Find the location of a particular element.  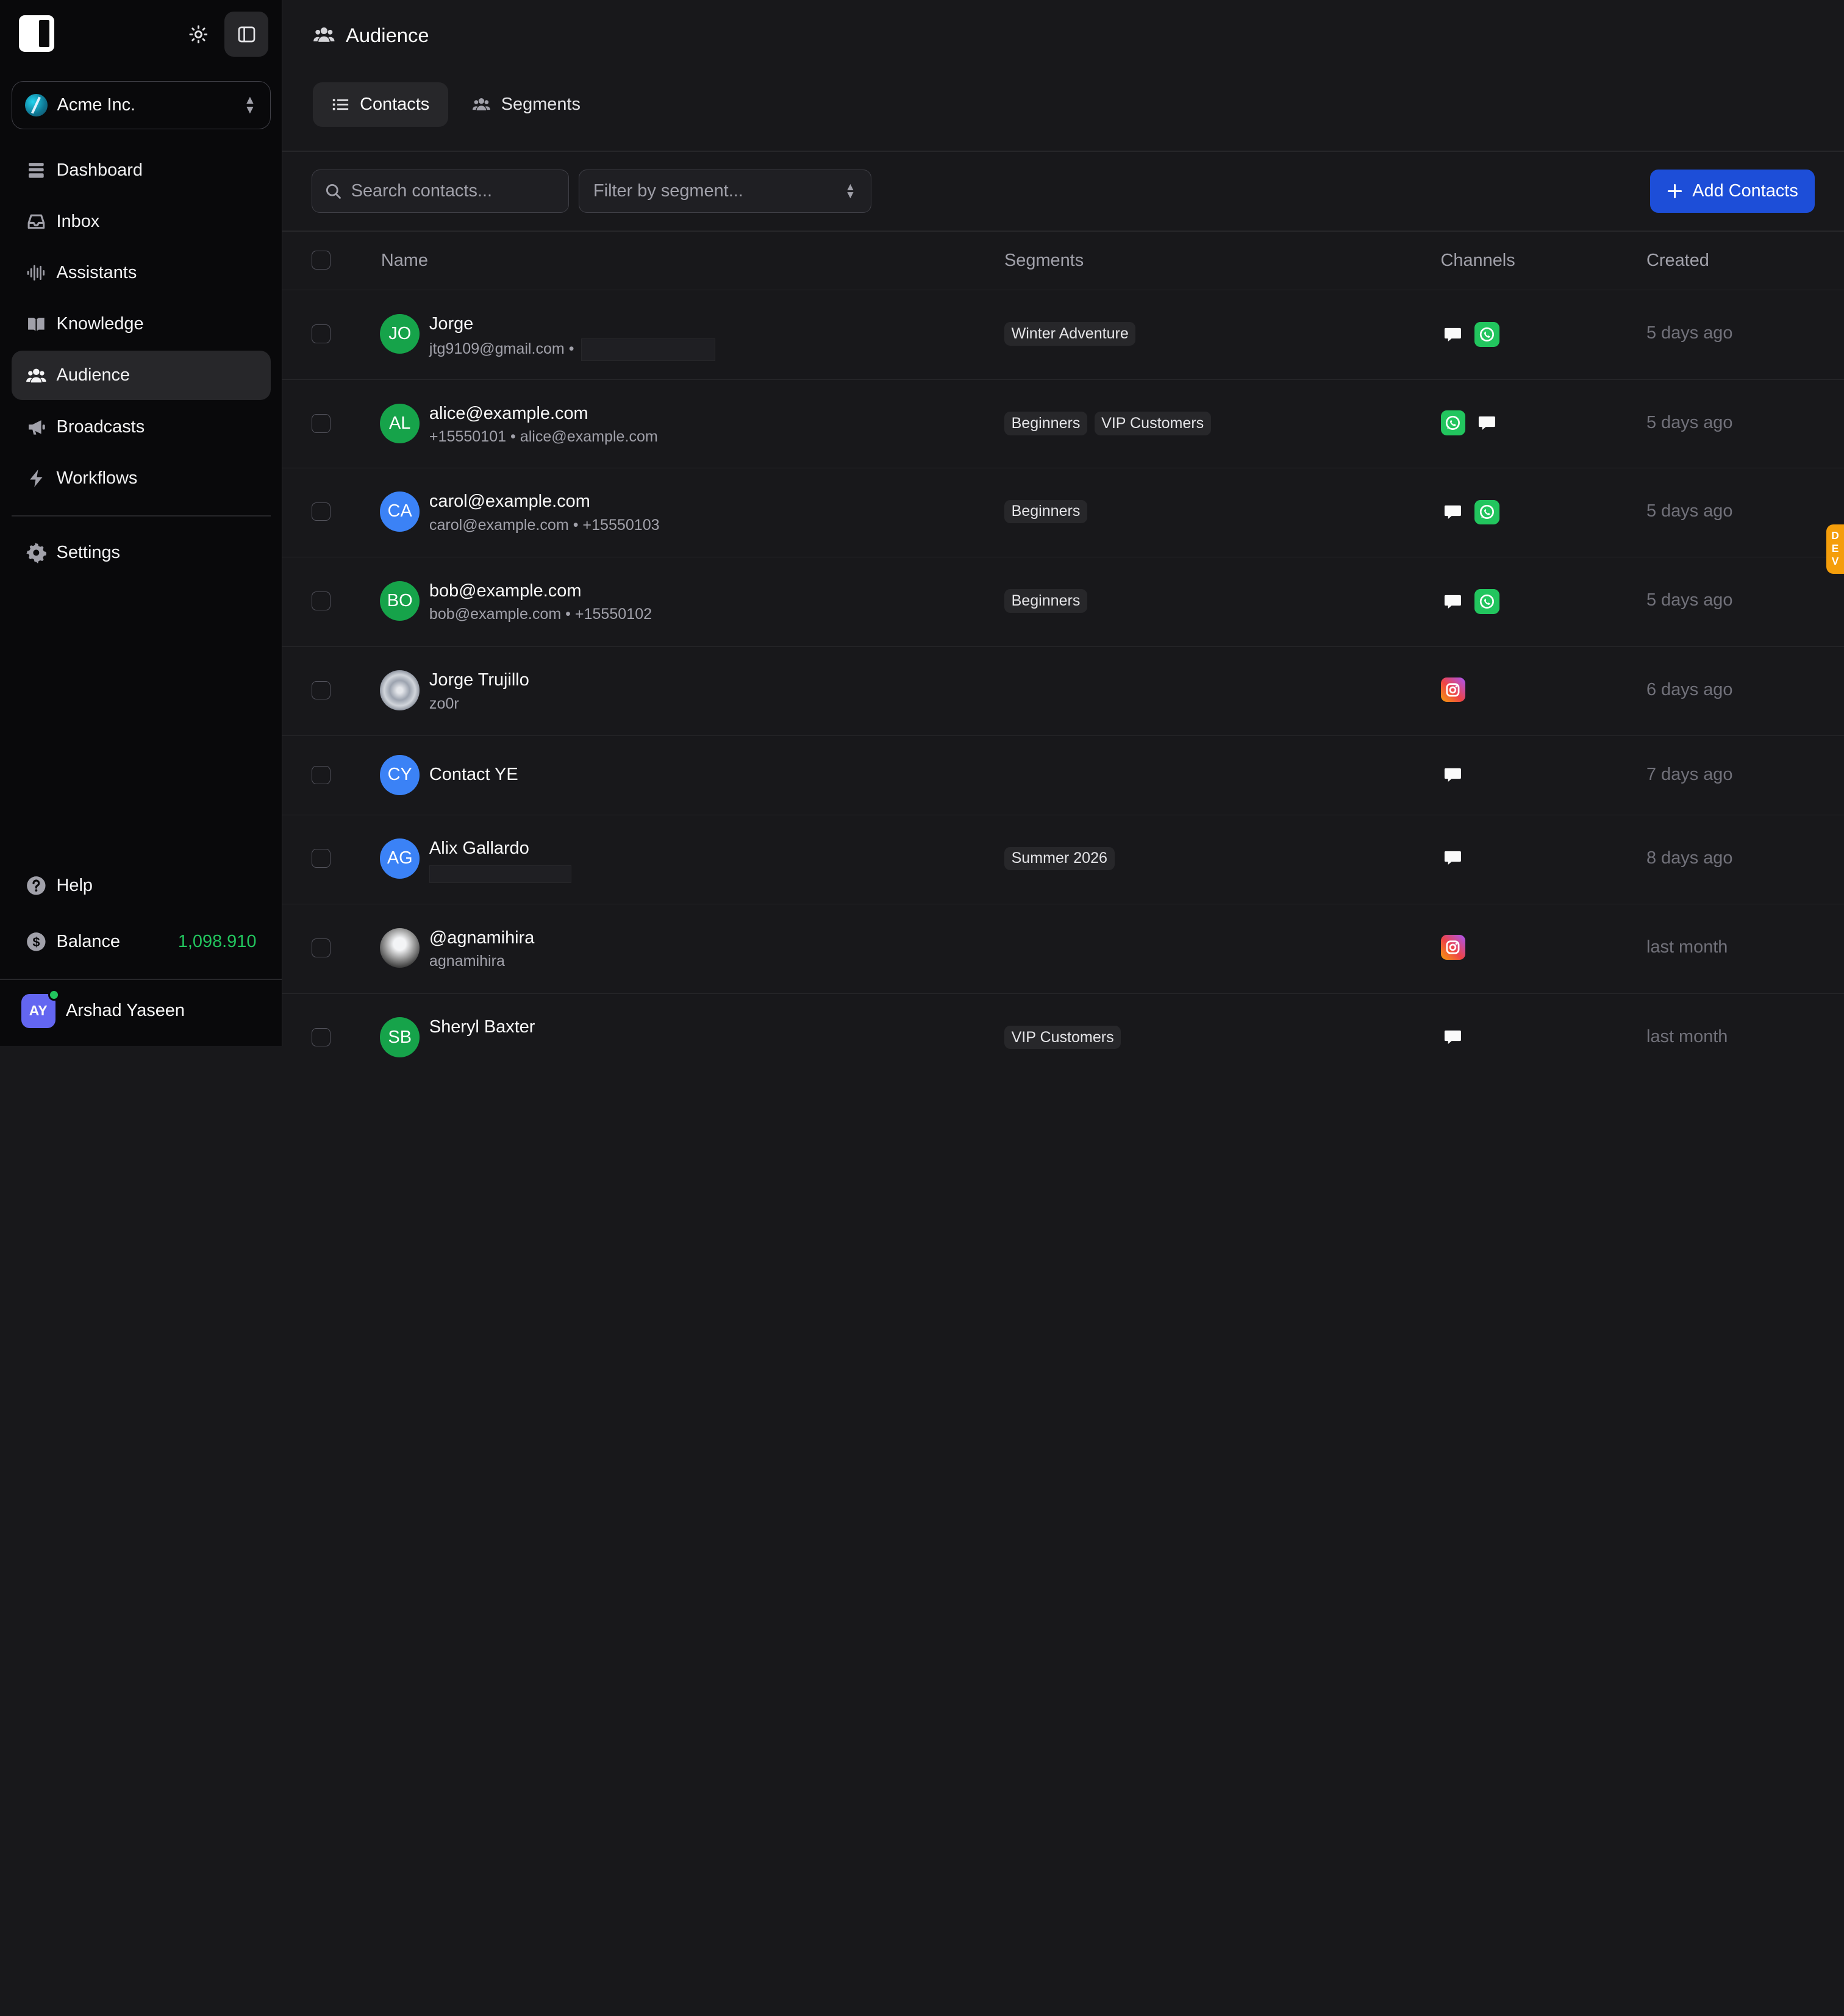

balance-value: 1,098.910 is located at coordinates (217, 942).